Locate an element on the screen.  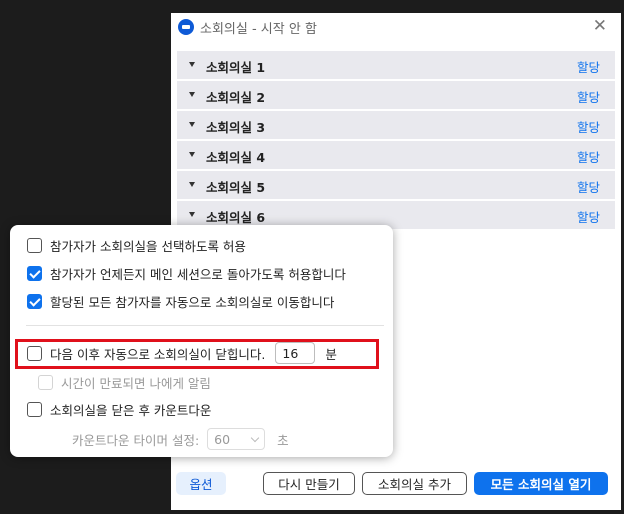
room-name: 소회의실 2 is located at coordinates (236, 97).